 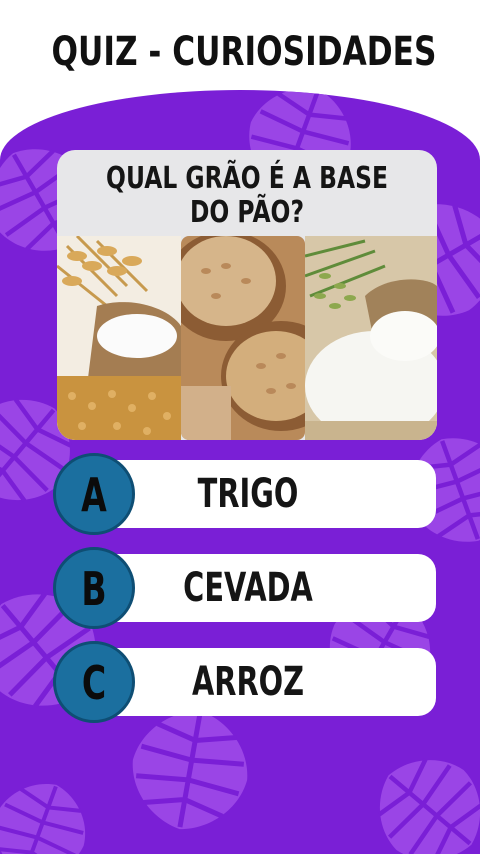 What do you see at coordinates (243, 338) in the screenshot?
I see `barley-grains-photo` at bounding box center [243, 338].